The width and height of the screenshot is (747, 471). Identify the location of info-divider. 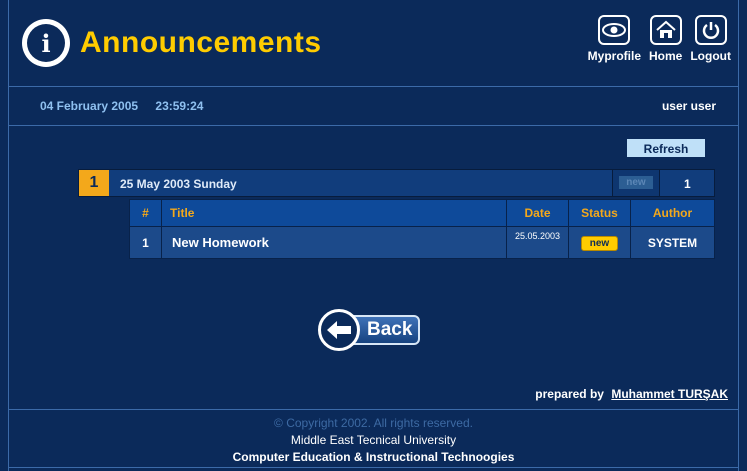
(373, 125).